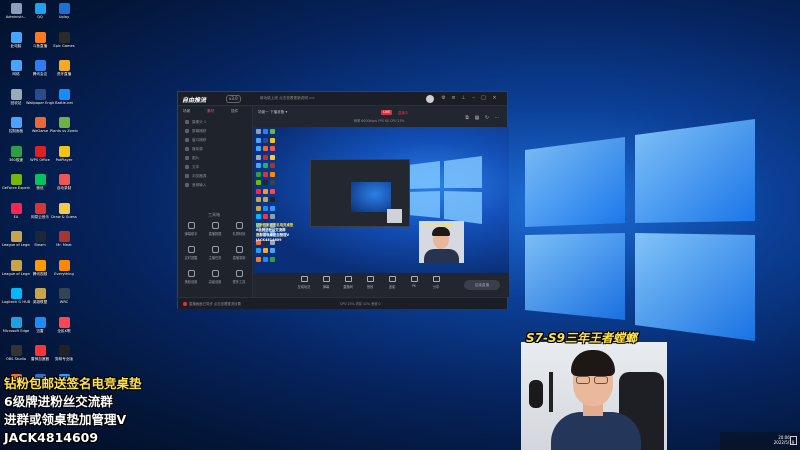 This screenshot has width=800, height=450. What do you see at coordinates (217, 113) in the screenshot?
I see `sidebar-tabs: 场景 素材 插件` at bounding box center [217, 113].